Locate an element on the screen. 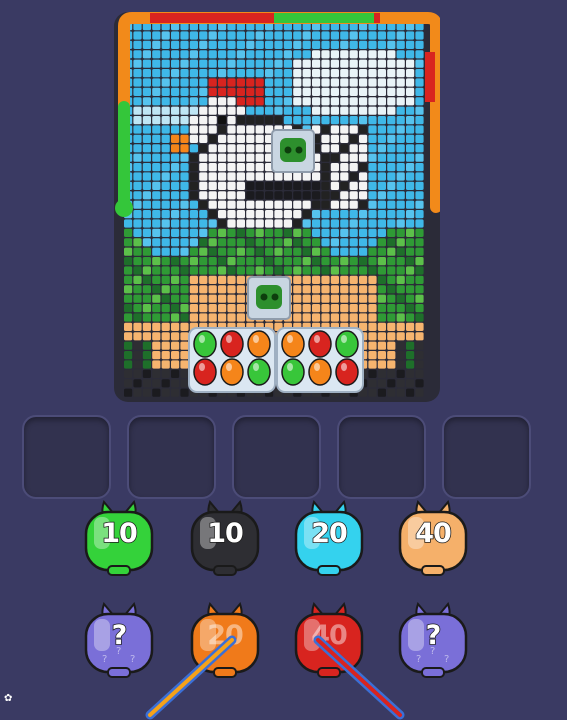 The width and height of the screenshot is (567, 720). red-pig: 40 is located at coordinates (329, 640).